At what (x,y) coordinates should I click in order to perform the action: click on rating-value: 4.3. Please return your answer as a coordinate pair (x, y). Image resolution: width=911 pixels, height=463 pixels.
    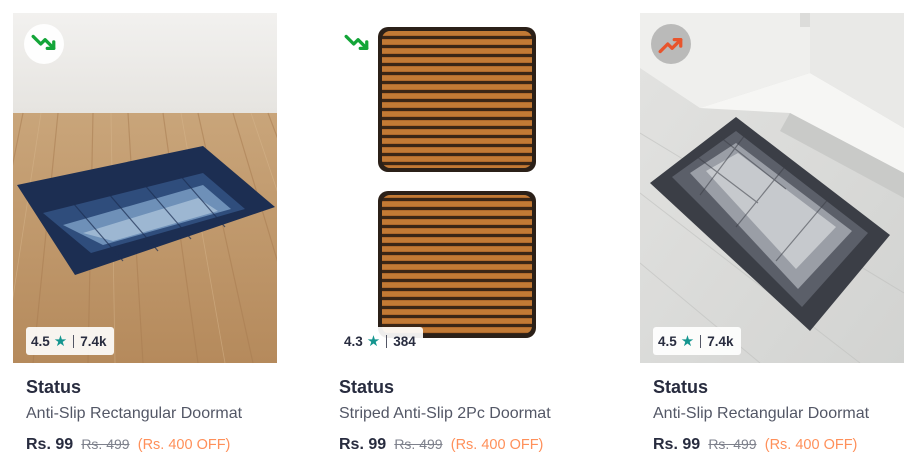
    Looking at the image, I should click on (353, 341).